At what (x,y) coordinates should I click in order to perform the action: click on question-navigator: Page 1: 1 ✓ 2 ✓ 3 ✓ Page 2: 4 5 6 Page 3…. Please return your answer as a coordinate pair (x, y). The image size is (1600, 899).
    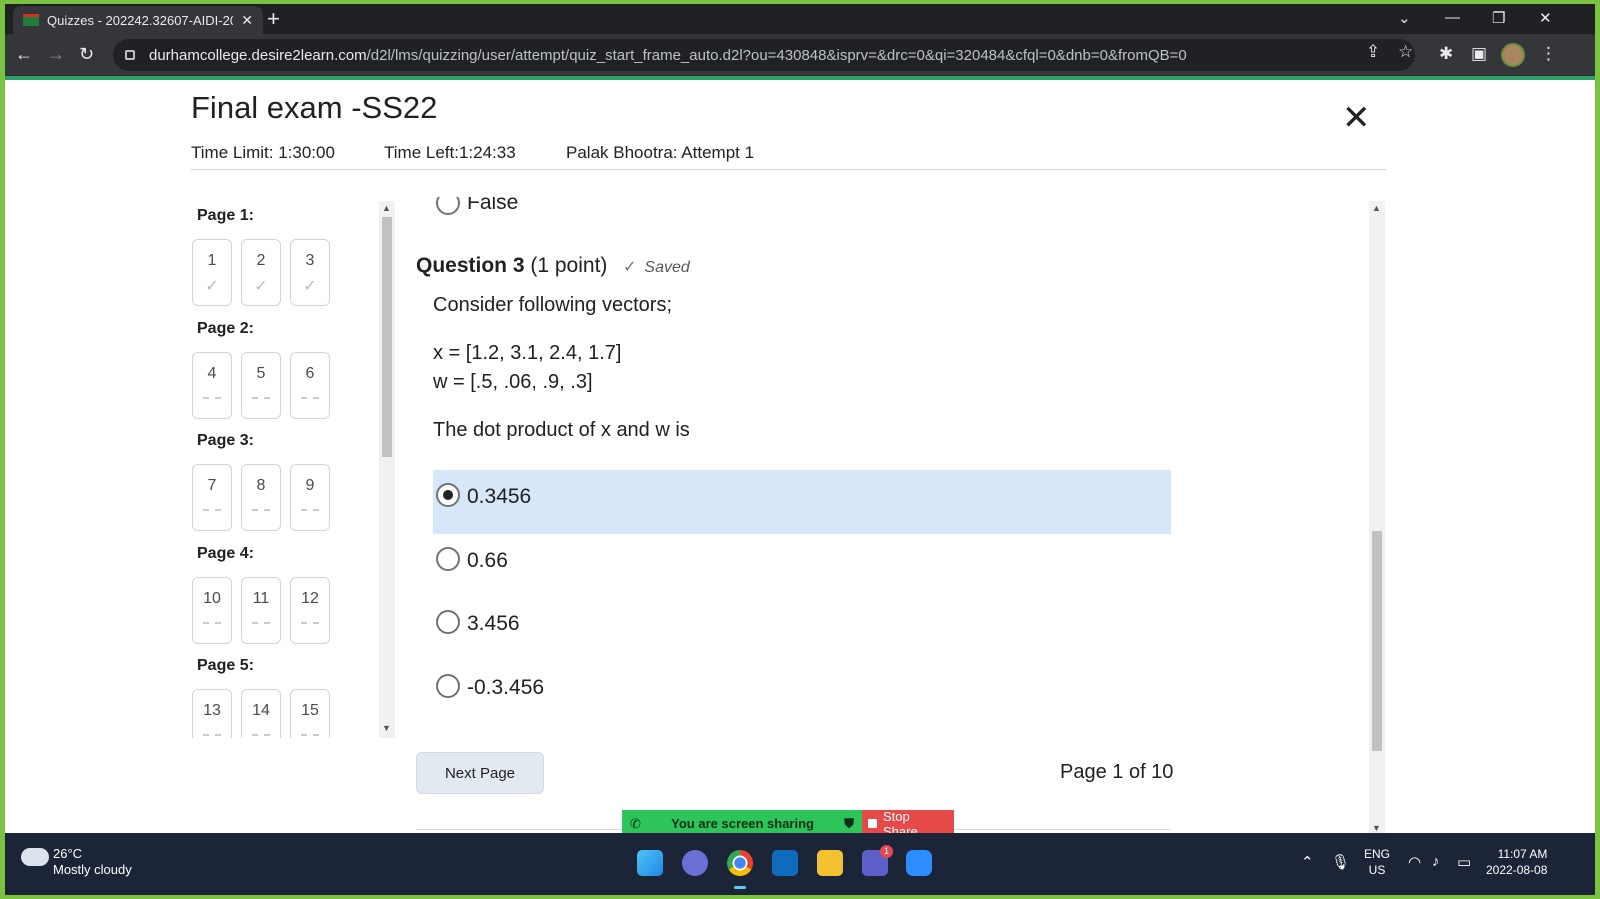
    Looking at the image, I should click on (293, 469).